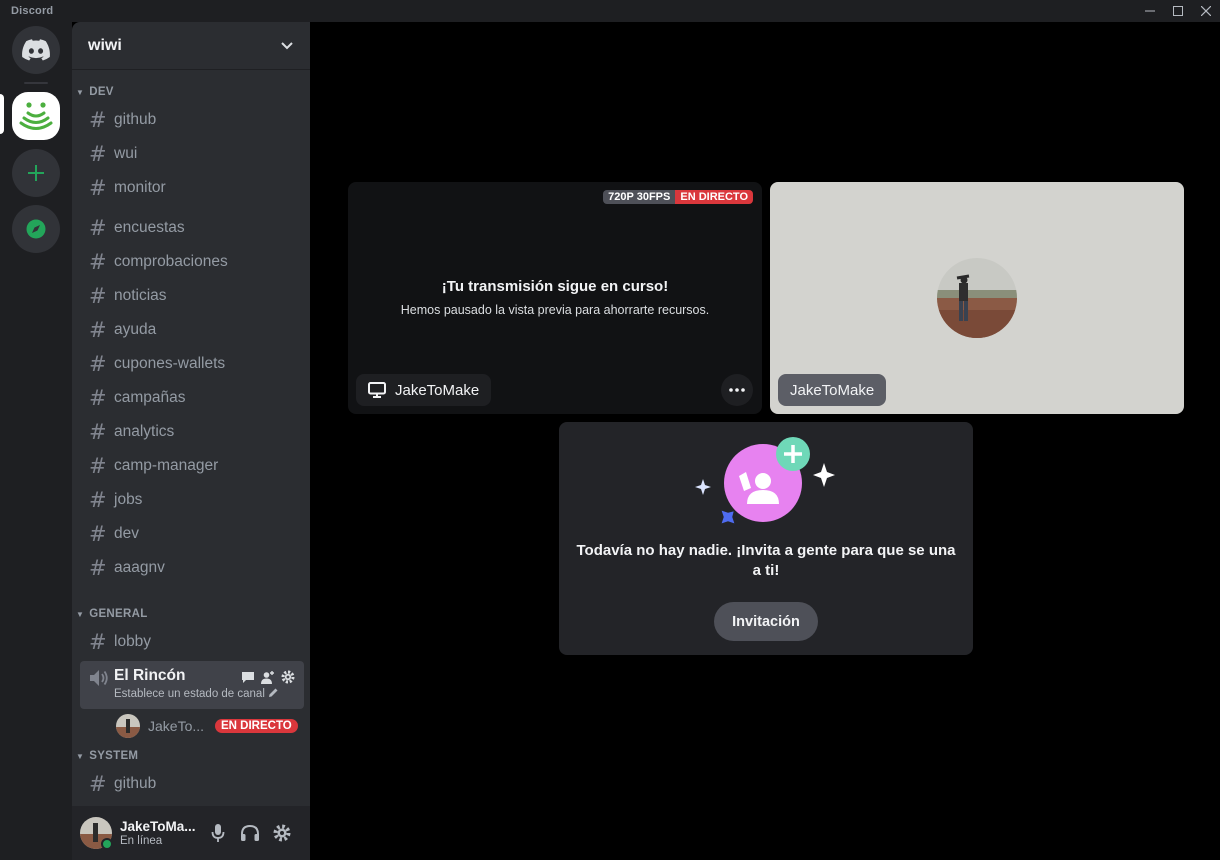  I want to click on channel-label: camp-manager, so click(166, 465).